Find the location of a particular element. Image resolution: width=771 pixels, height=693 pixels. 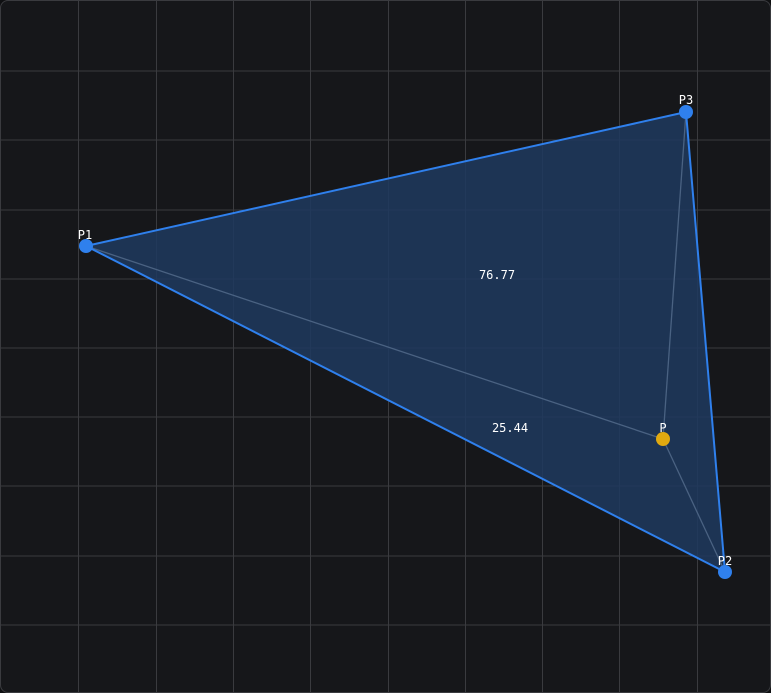

vertex-p3-label: P3 is located at coordinates (686, 100).